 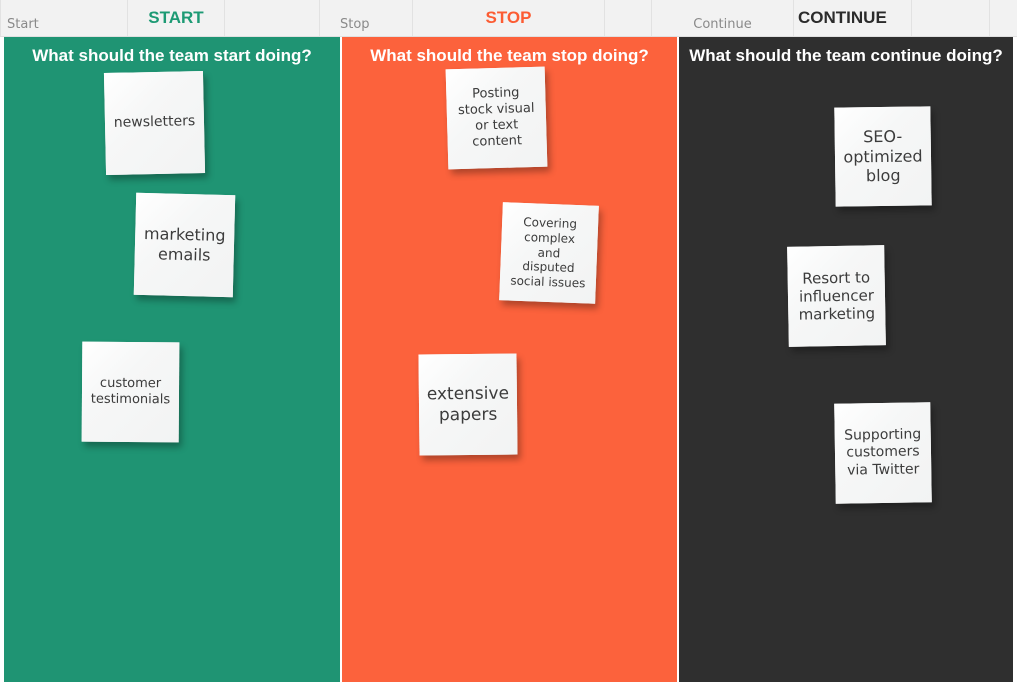 What do you see at coordinates (846, 55) in the screenshot?
I see `column-header-continue: What should the team continue doing?` at bounding box center [846, 55].